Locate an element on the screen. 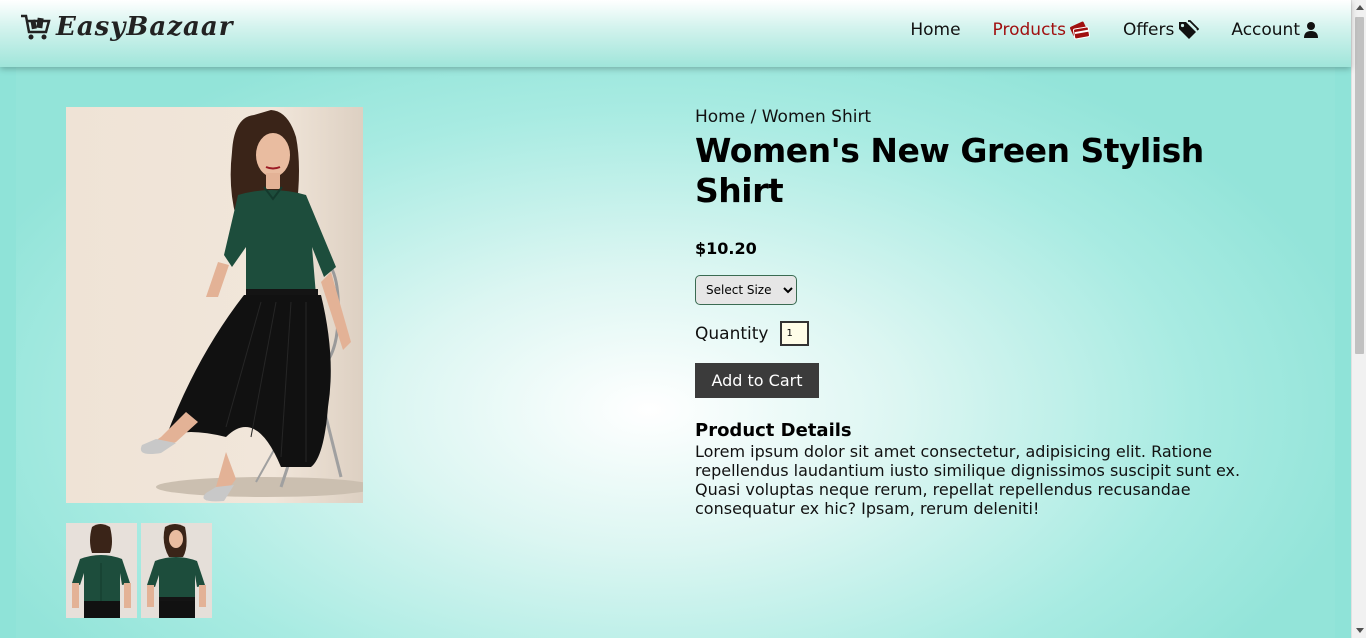 The height and width of the screenshot is (638, 1366). product-thumbnail-back is located at coordinates (101, 570).